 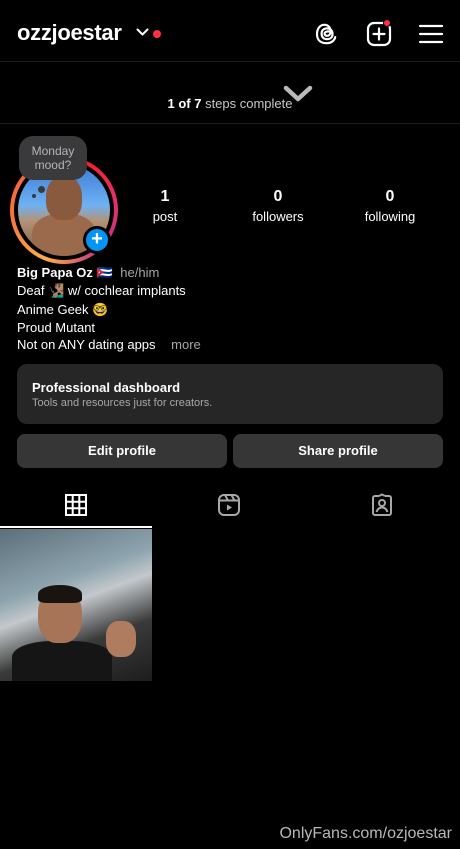 I want to click on tab-reels, so click(x=229, y=509).